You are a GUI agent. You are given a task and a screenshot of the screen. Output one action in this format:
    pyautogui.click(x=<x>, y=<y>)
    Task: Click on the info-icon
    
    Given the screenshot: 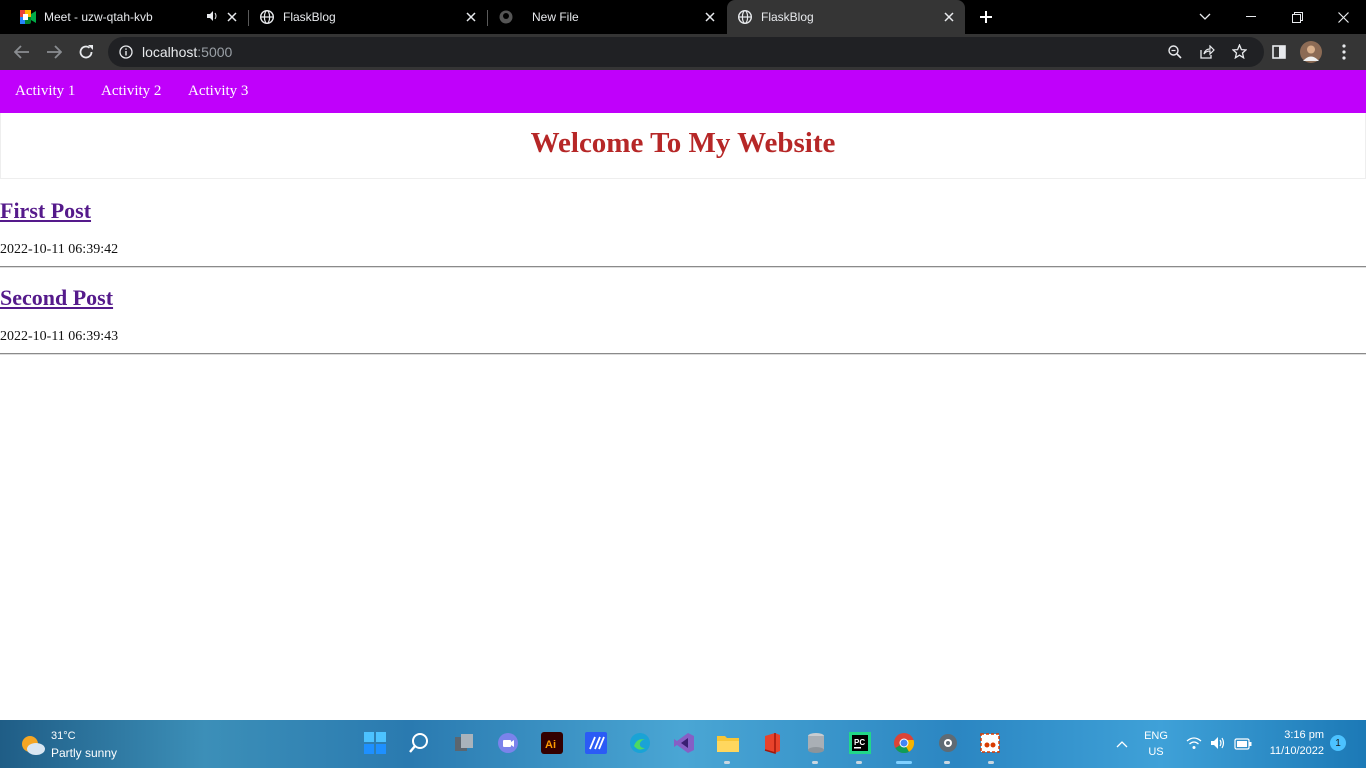 What is the action you would take?
    pyautogui.click(x=126, y=54)
    